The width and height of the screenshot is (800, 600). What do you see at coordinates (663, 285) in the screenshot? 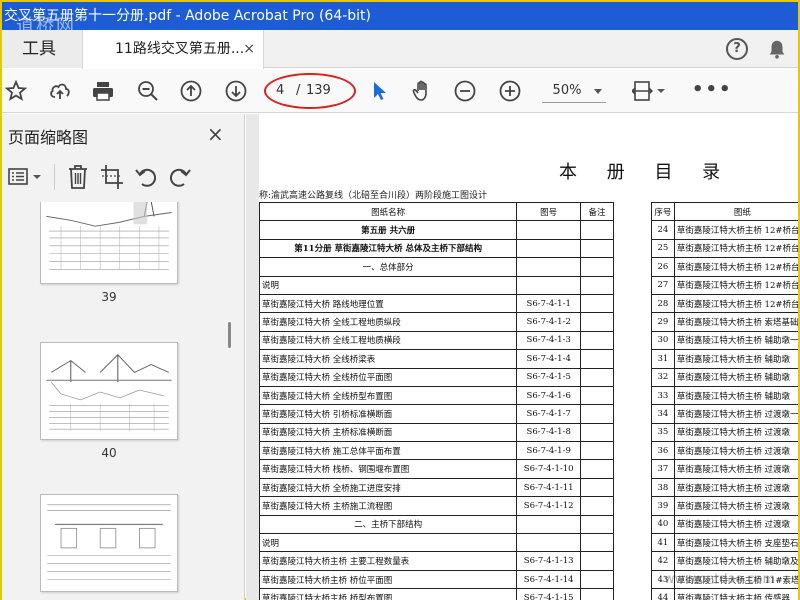
I see `row-number-cell: 27` at bounding box center [663, 285].